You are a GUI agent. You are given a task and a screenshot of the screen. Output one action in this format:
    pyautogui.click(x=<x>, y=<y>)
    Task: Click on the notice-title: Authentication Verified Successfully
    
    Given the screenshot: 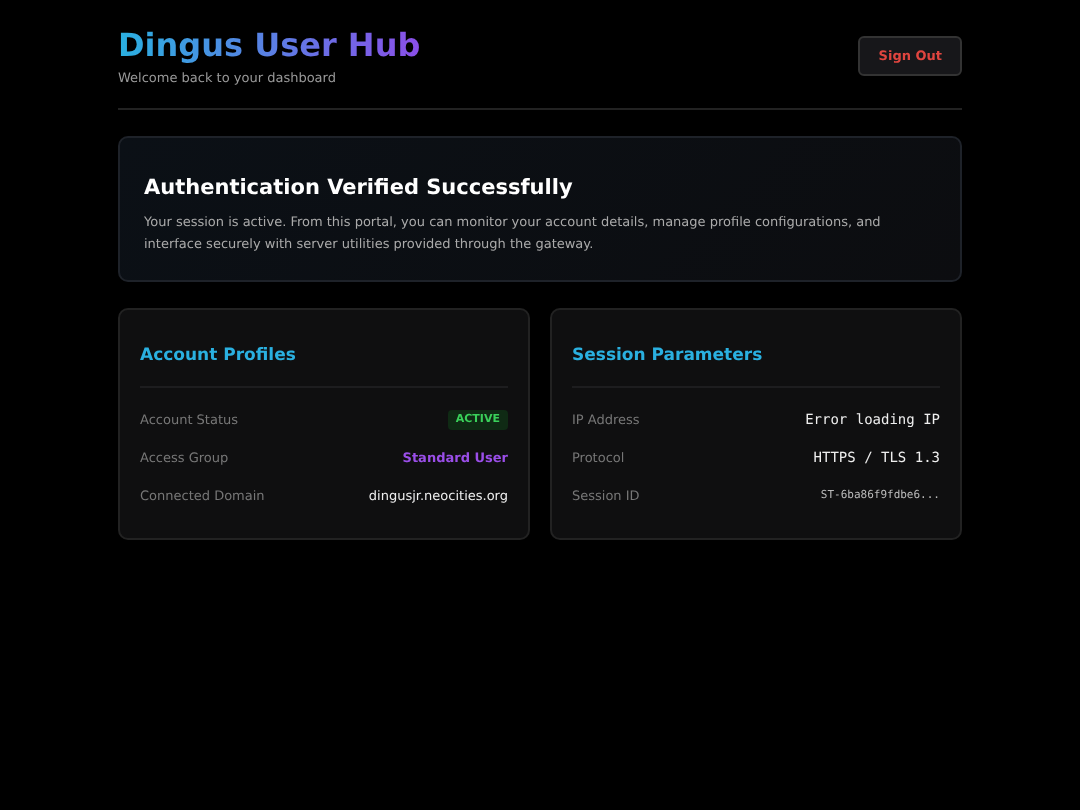 What is the action you would take?
    pyautogui.click(x=358, y=188)
    